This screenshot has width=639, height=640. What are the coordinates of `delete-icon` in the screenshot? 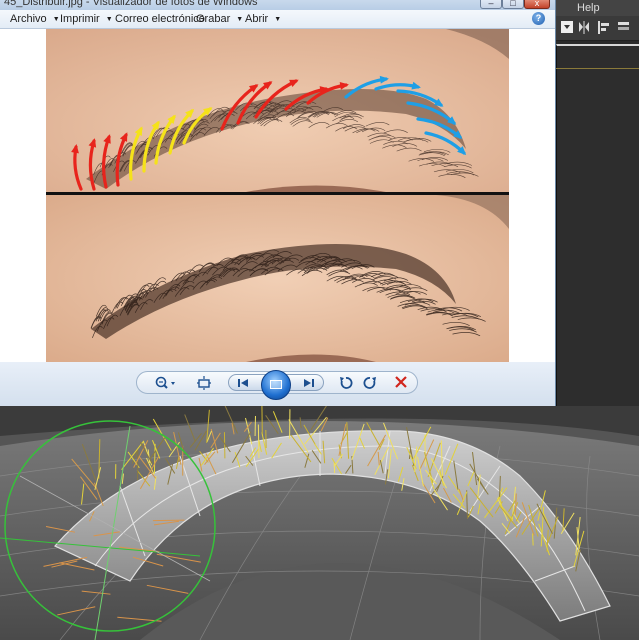 It's located at (401, 382).